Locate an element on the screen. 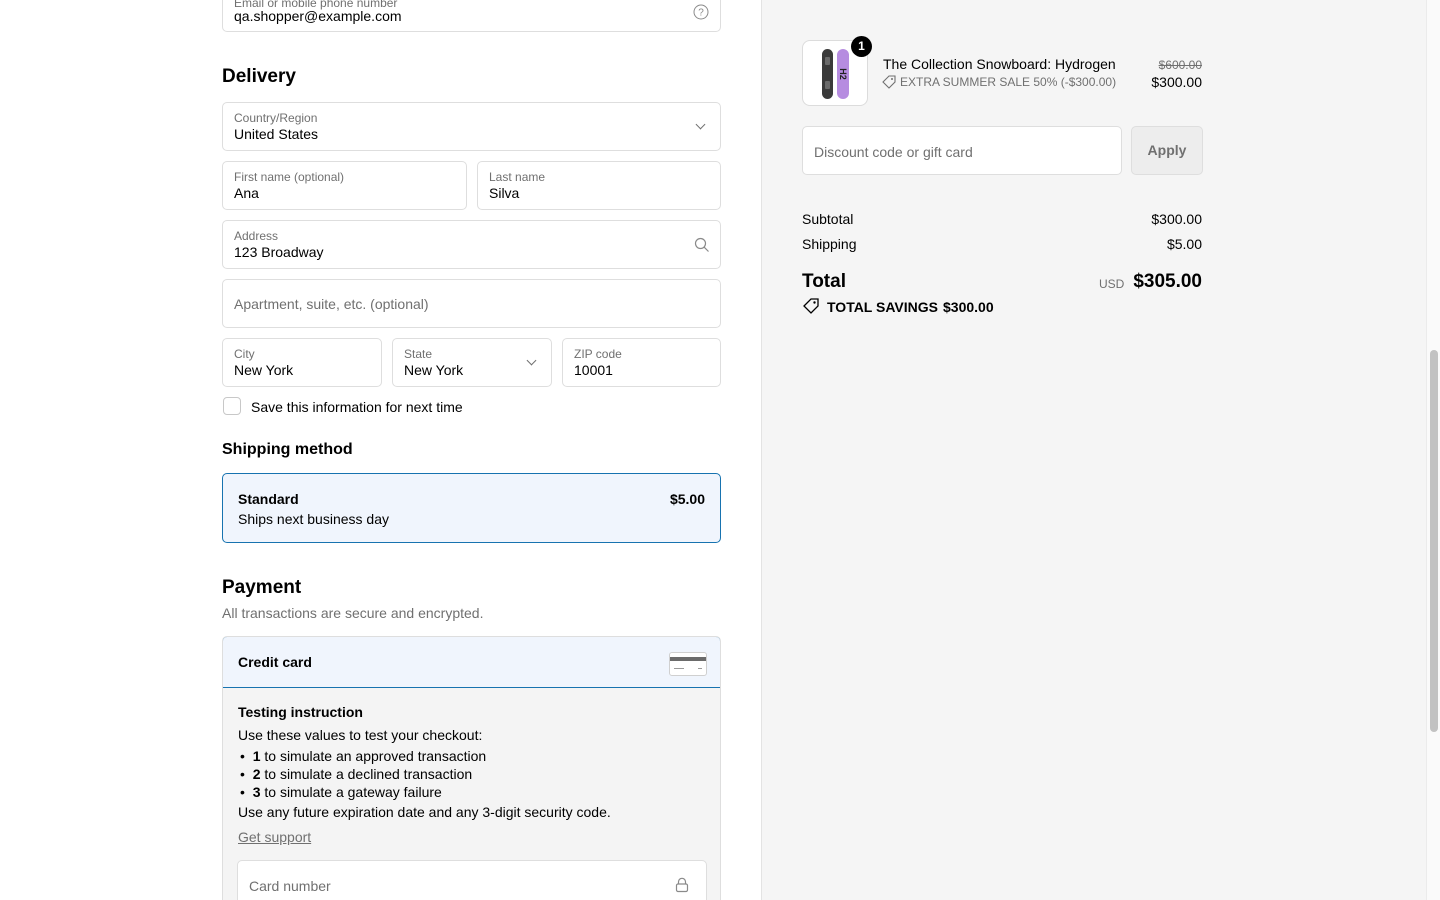 This screenshot has width=1440, height=900. list-item: • 1 to simulate an approved transaction is located at coordinates (363, 756).